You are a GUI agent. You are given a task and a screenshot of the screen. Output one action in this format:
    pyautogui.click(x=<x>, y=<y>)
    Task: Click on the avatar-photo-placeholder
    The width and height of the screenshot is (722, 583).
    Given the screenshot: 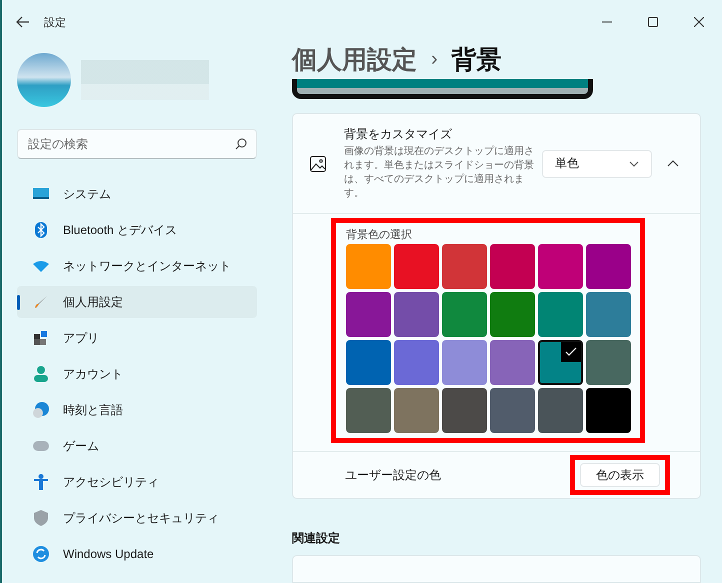 What is the action you would take?
    pyautogui.click(x=44, y=80)
    